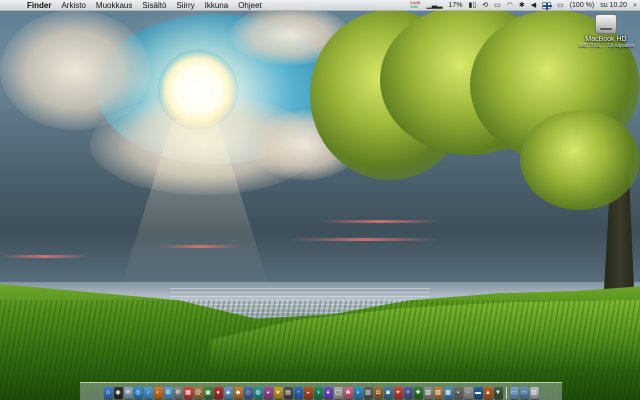 The height and width of the screenshot is (400, 640). Describe the element at coordinates (606, 24) in the screenshot. I see `hard-drive-icon` at that location.